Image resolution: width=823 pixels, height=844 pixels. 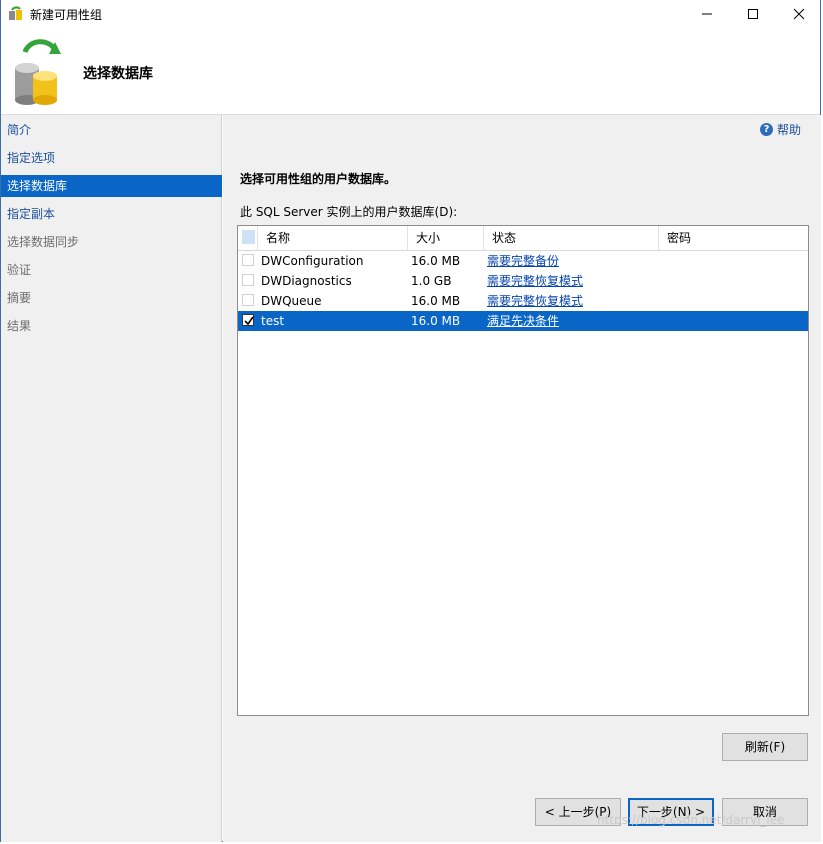 What do you see at coordinates (765, 747) in the screenshot?
I see `refresh-button: 刷新(F)` at bounding box center [765, 747].